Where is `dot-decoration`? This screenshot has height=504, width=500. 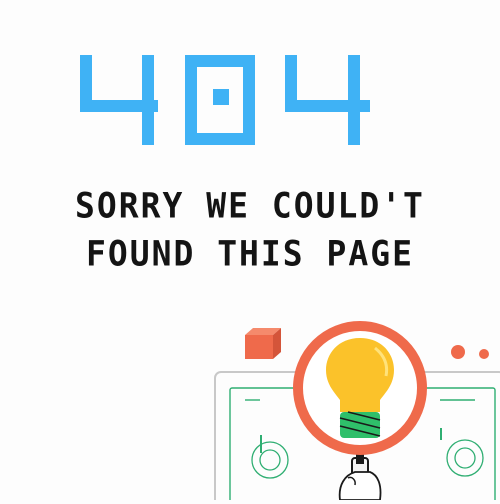 dot-decoration is located at coordinates (458, 352).